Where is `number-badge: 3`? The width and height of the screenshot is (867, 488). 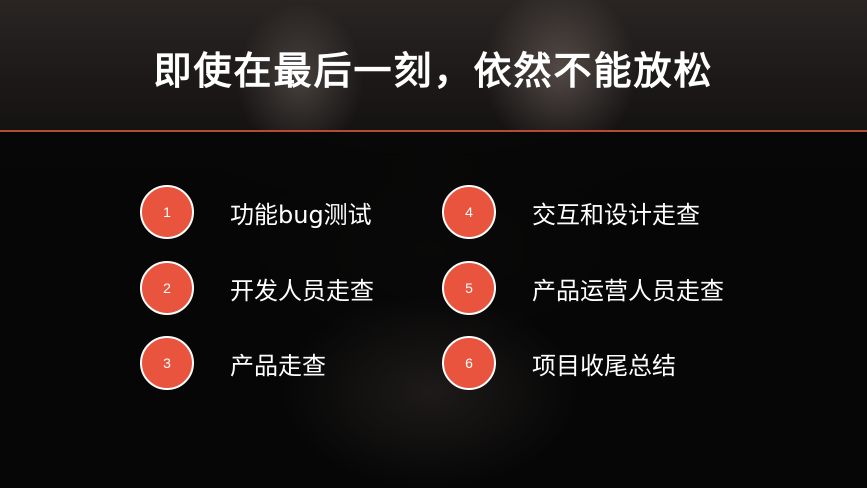 number-badge: 3 is located at coordinates (167, 363).